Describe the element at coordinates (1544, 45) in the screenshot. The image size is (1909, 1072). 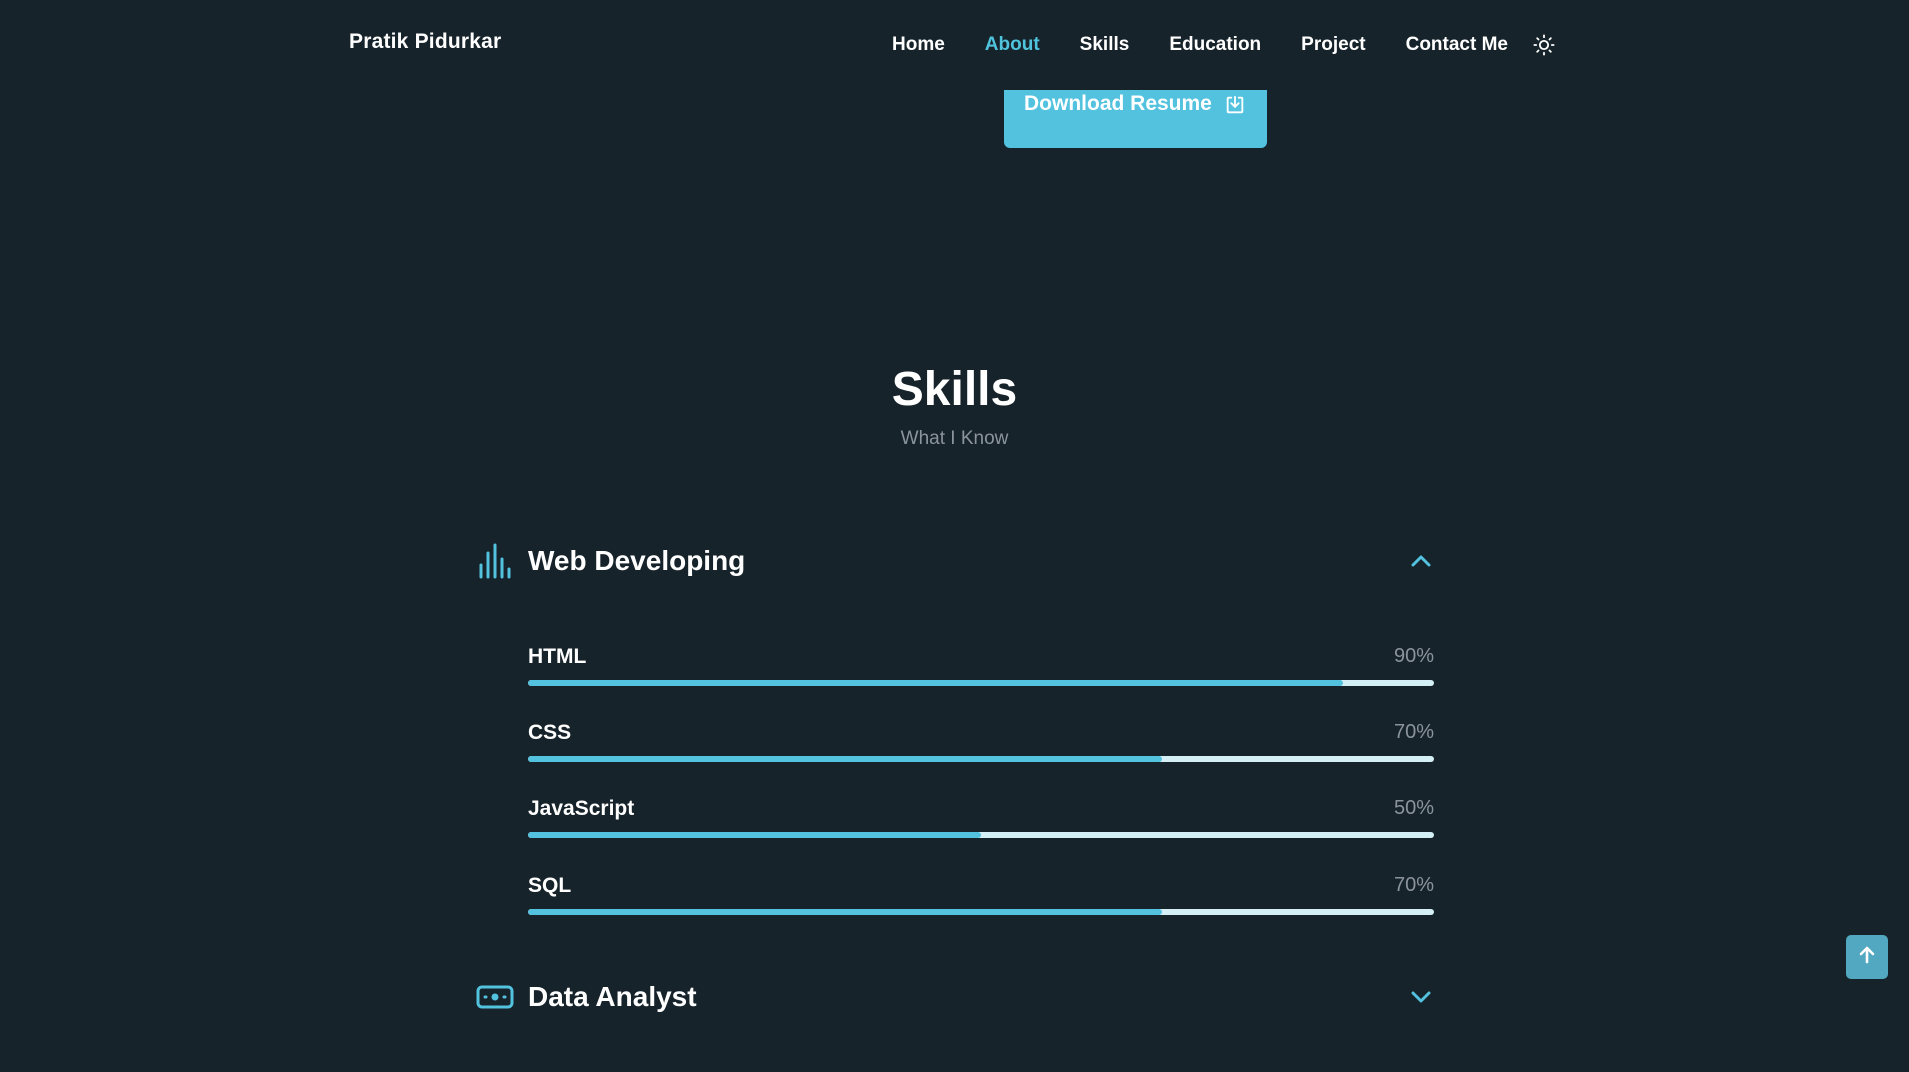
I see `sun-icon` at that location.